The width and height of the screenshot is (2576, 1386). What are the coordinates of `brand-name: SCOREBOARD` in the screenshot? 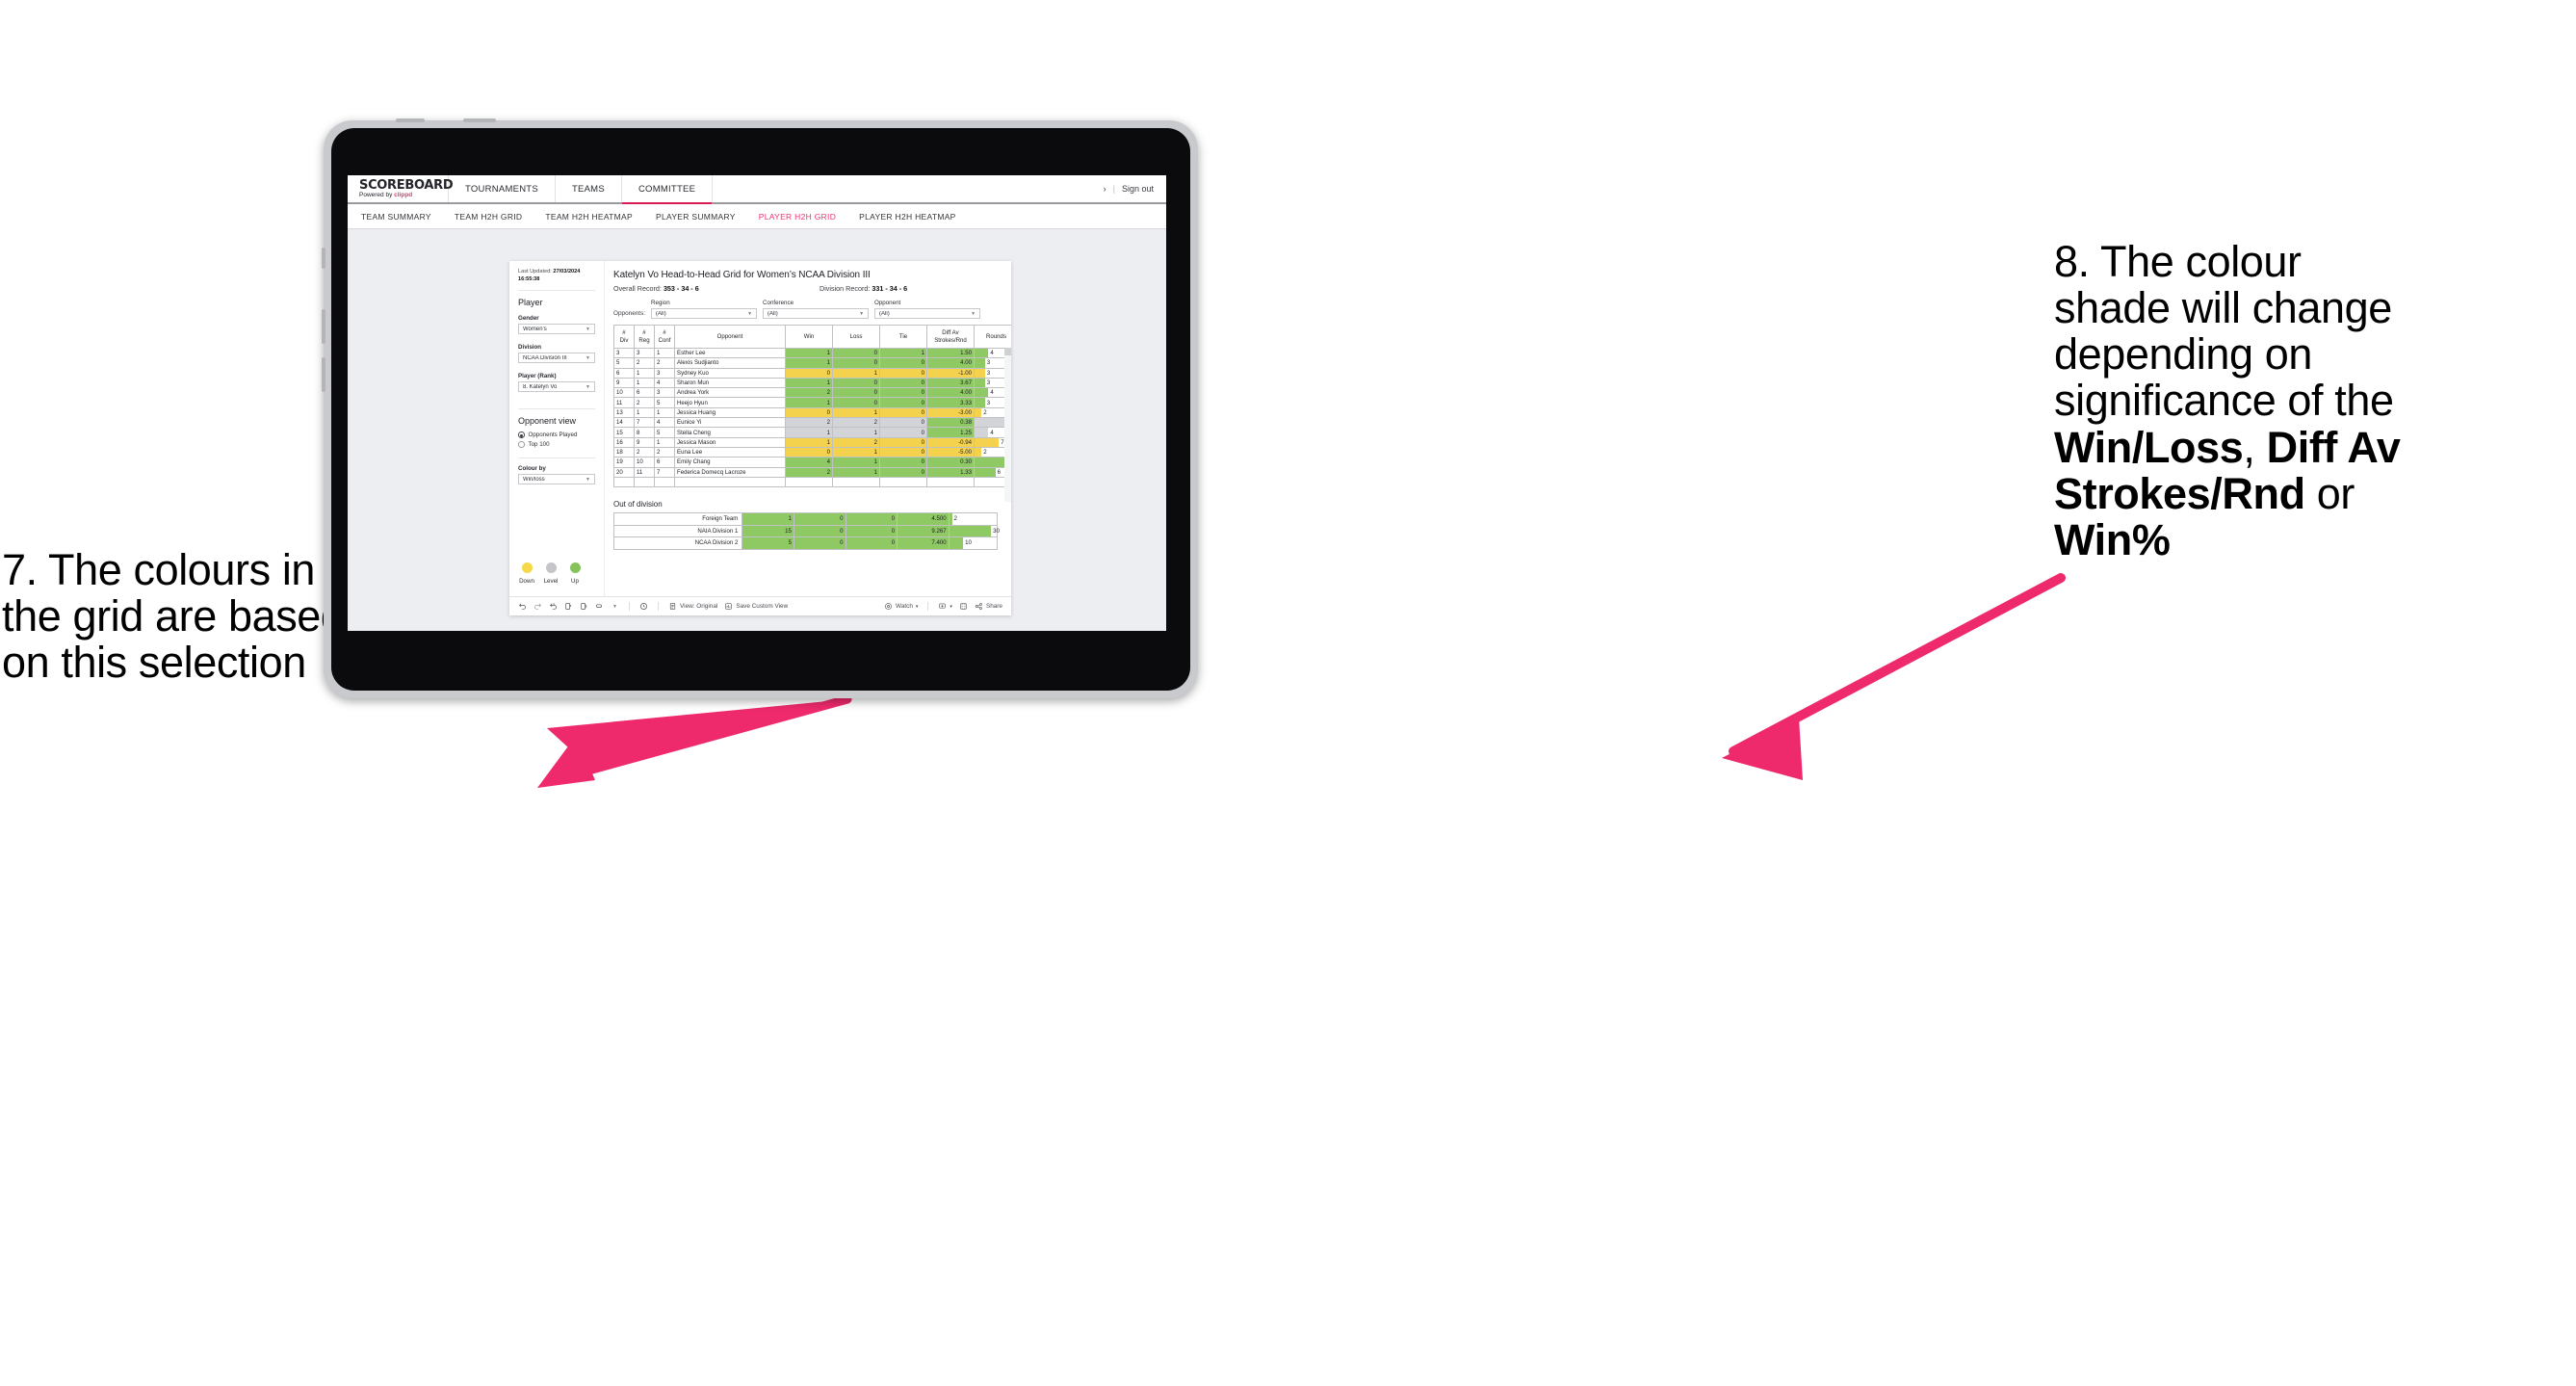 It's located at (406, 185).